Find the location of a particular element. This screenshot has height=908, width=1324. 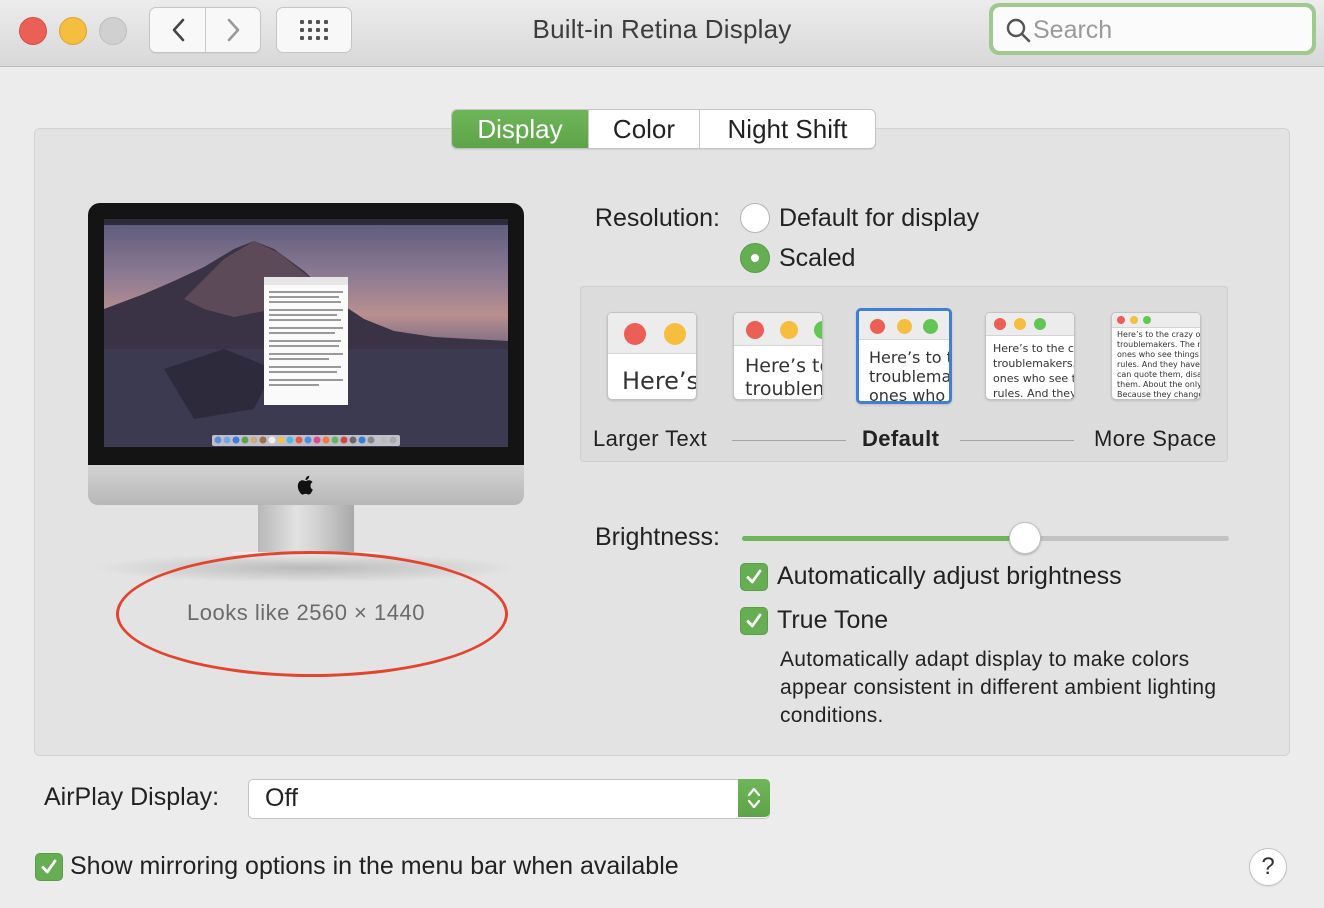

thumbnail-text: Here’s to troublem is located at coordinates (784, 377).